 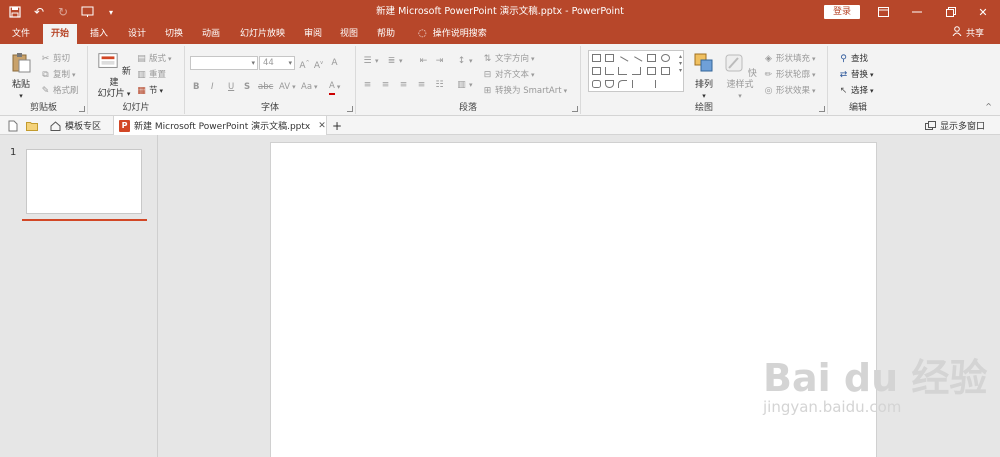 I want to click on bullets-button: ☰ ▾, so click(x=370, y=61).